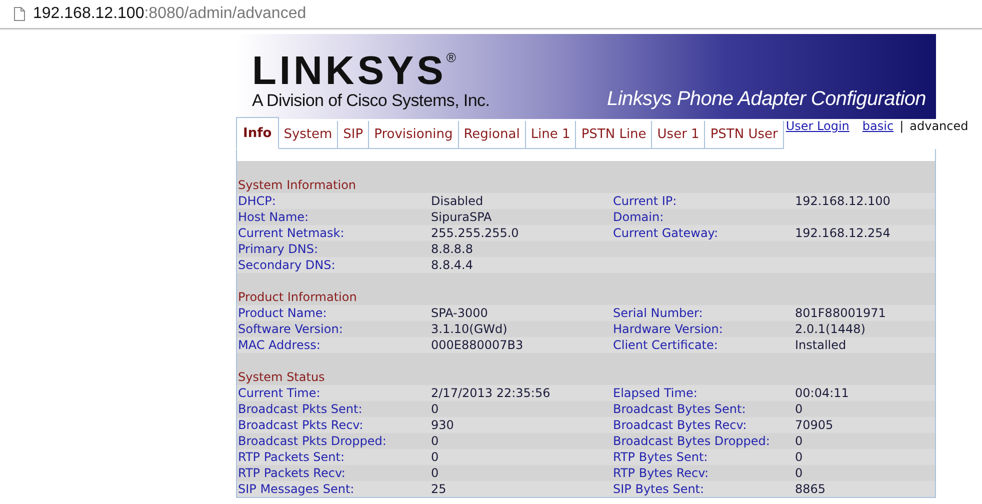  I want to click on field-label: Broadcast Bytes Sent:, so click(679, 409).